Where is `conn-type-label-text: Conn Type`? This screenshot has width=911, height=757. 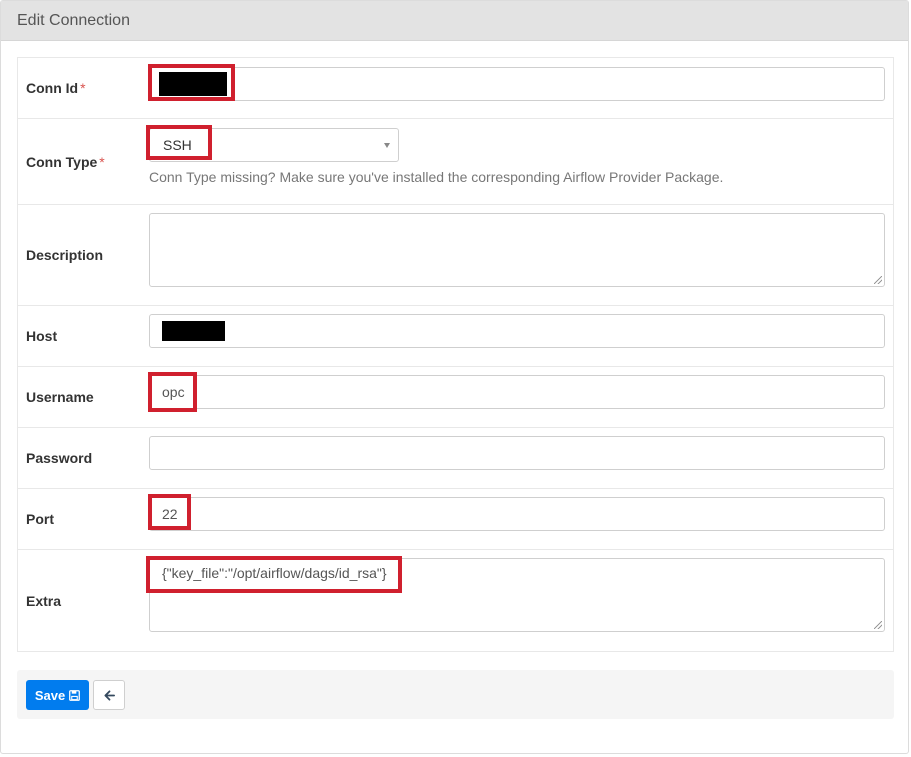 conn-type-label-text: Conn Type is located at coordinates (62, 161).